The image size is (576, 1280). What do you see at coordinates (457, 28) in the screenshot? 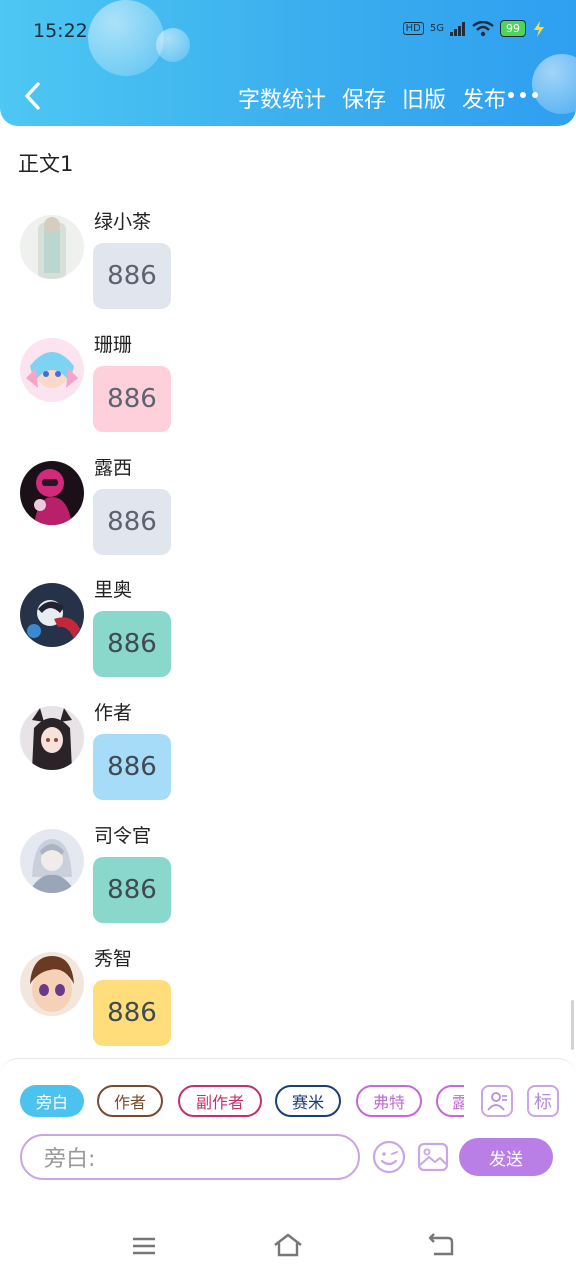
I see `signal-icon` at bounding box center [457, 28].